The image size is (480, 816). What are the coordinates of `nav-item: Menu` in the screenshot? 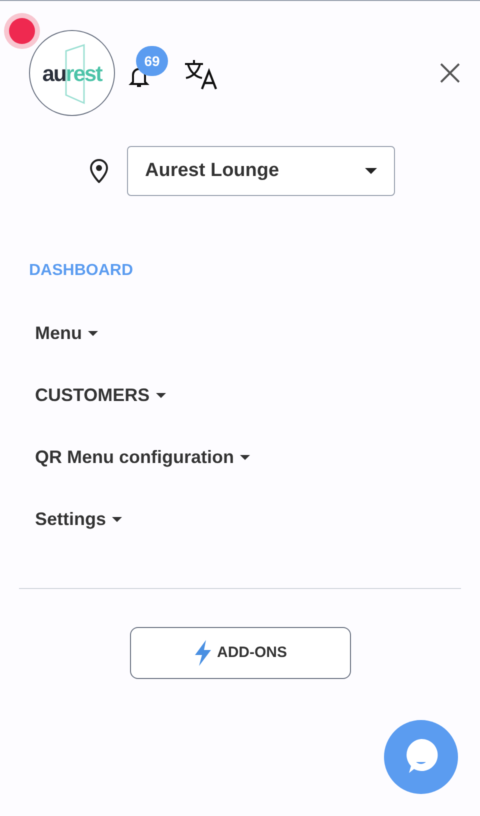 It's located at (66, 333).